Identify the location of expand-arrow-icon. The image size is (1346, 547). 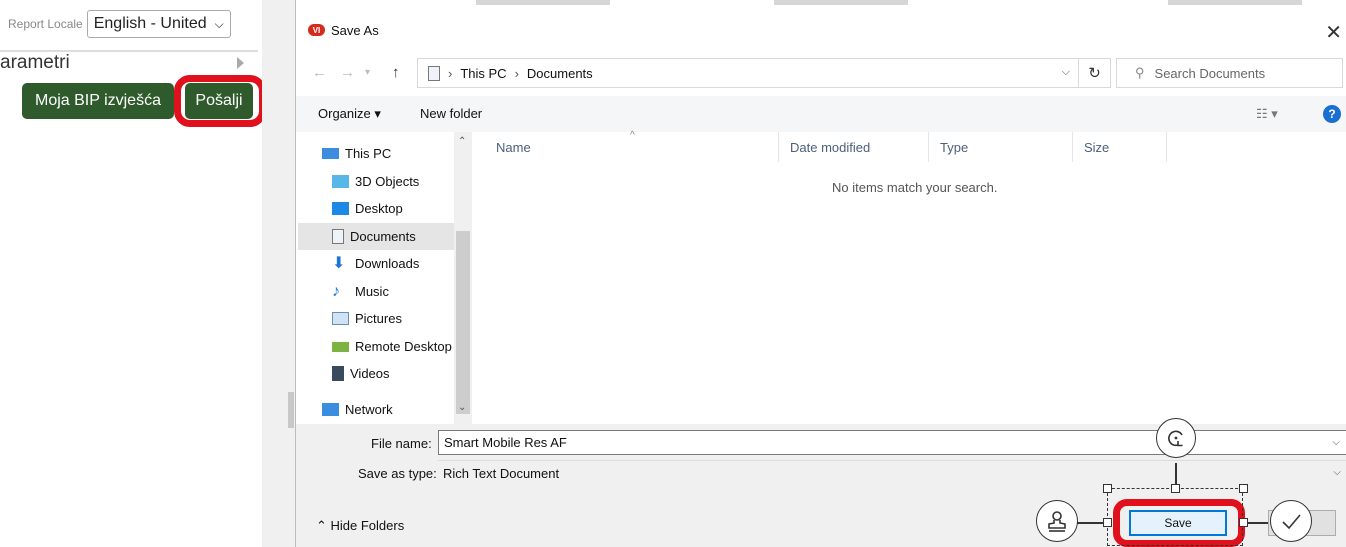
(240, 63).